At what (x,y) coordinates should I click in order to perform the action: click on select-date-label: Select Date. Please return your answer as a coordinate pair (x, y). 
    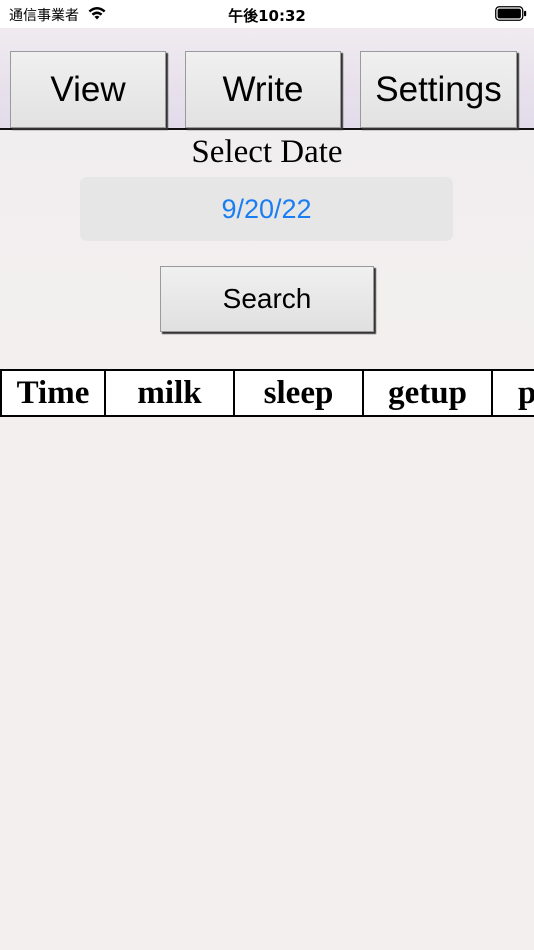
    Looking at the image, I should click on (267, 152).